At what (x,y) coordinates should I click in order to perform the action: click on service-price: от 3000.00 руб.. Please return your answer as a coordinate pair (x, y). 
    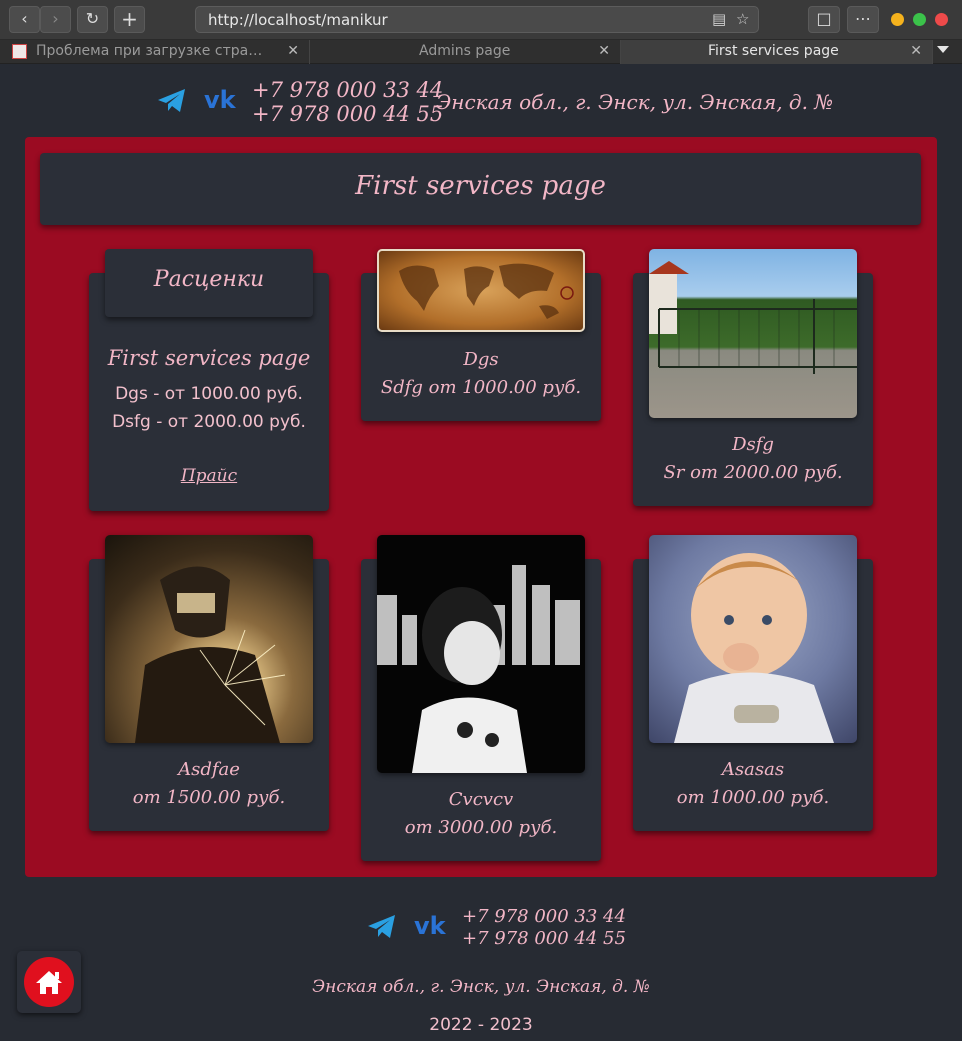
    Looking at the image, I should click on (481, 827).